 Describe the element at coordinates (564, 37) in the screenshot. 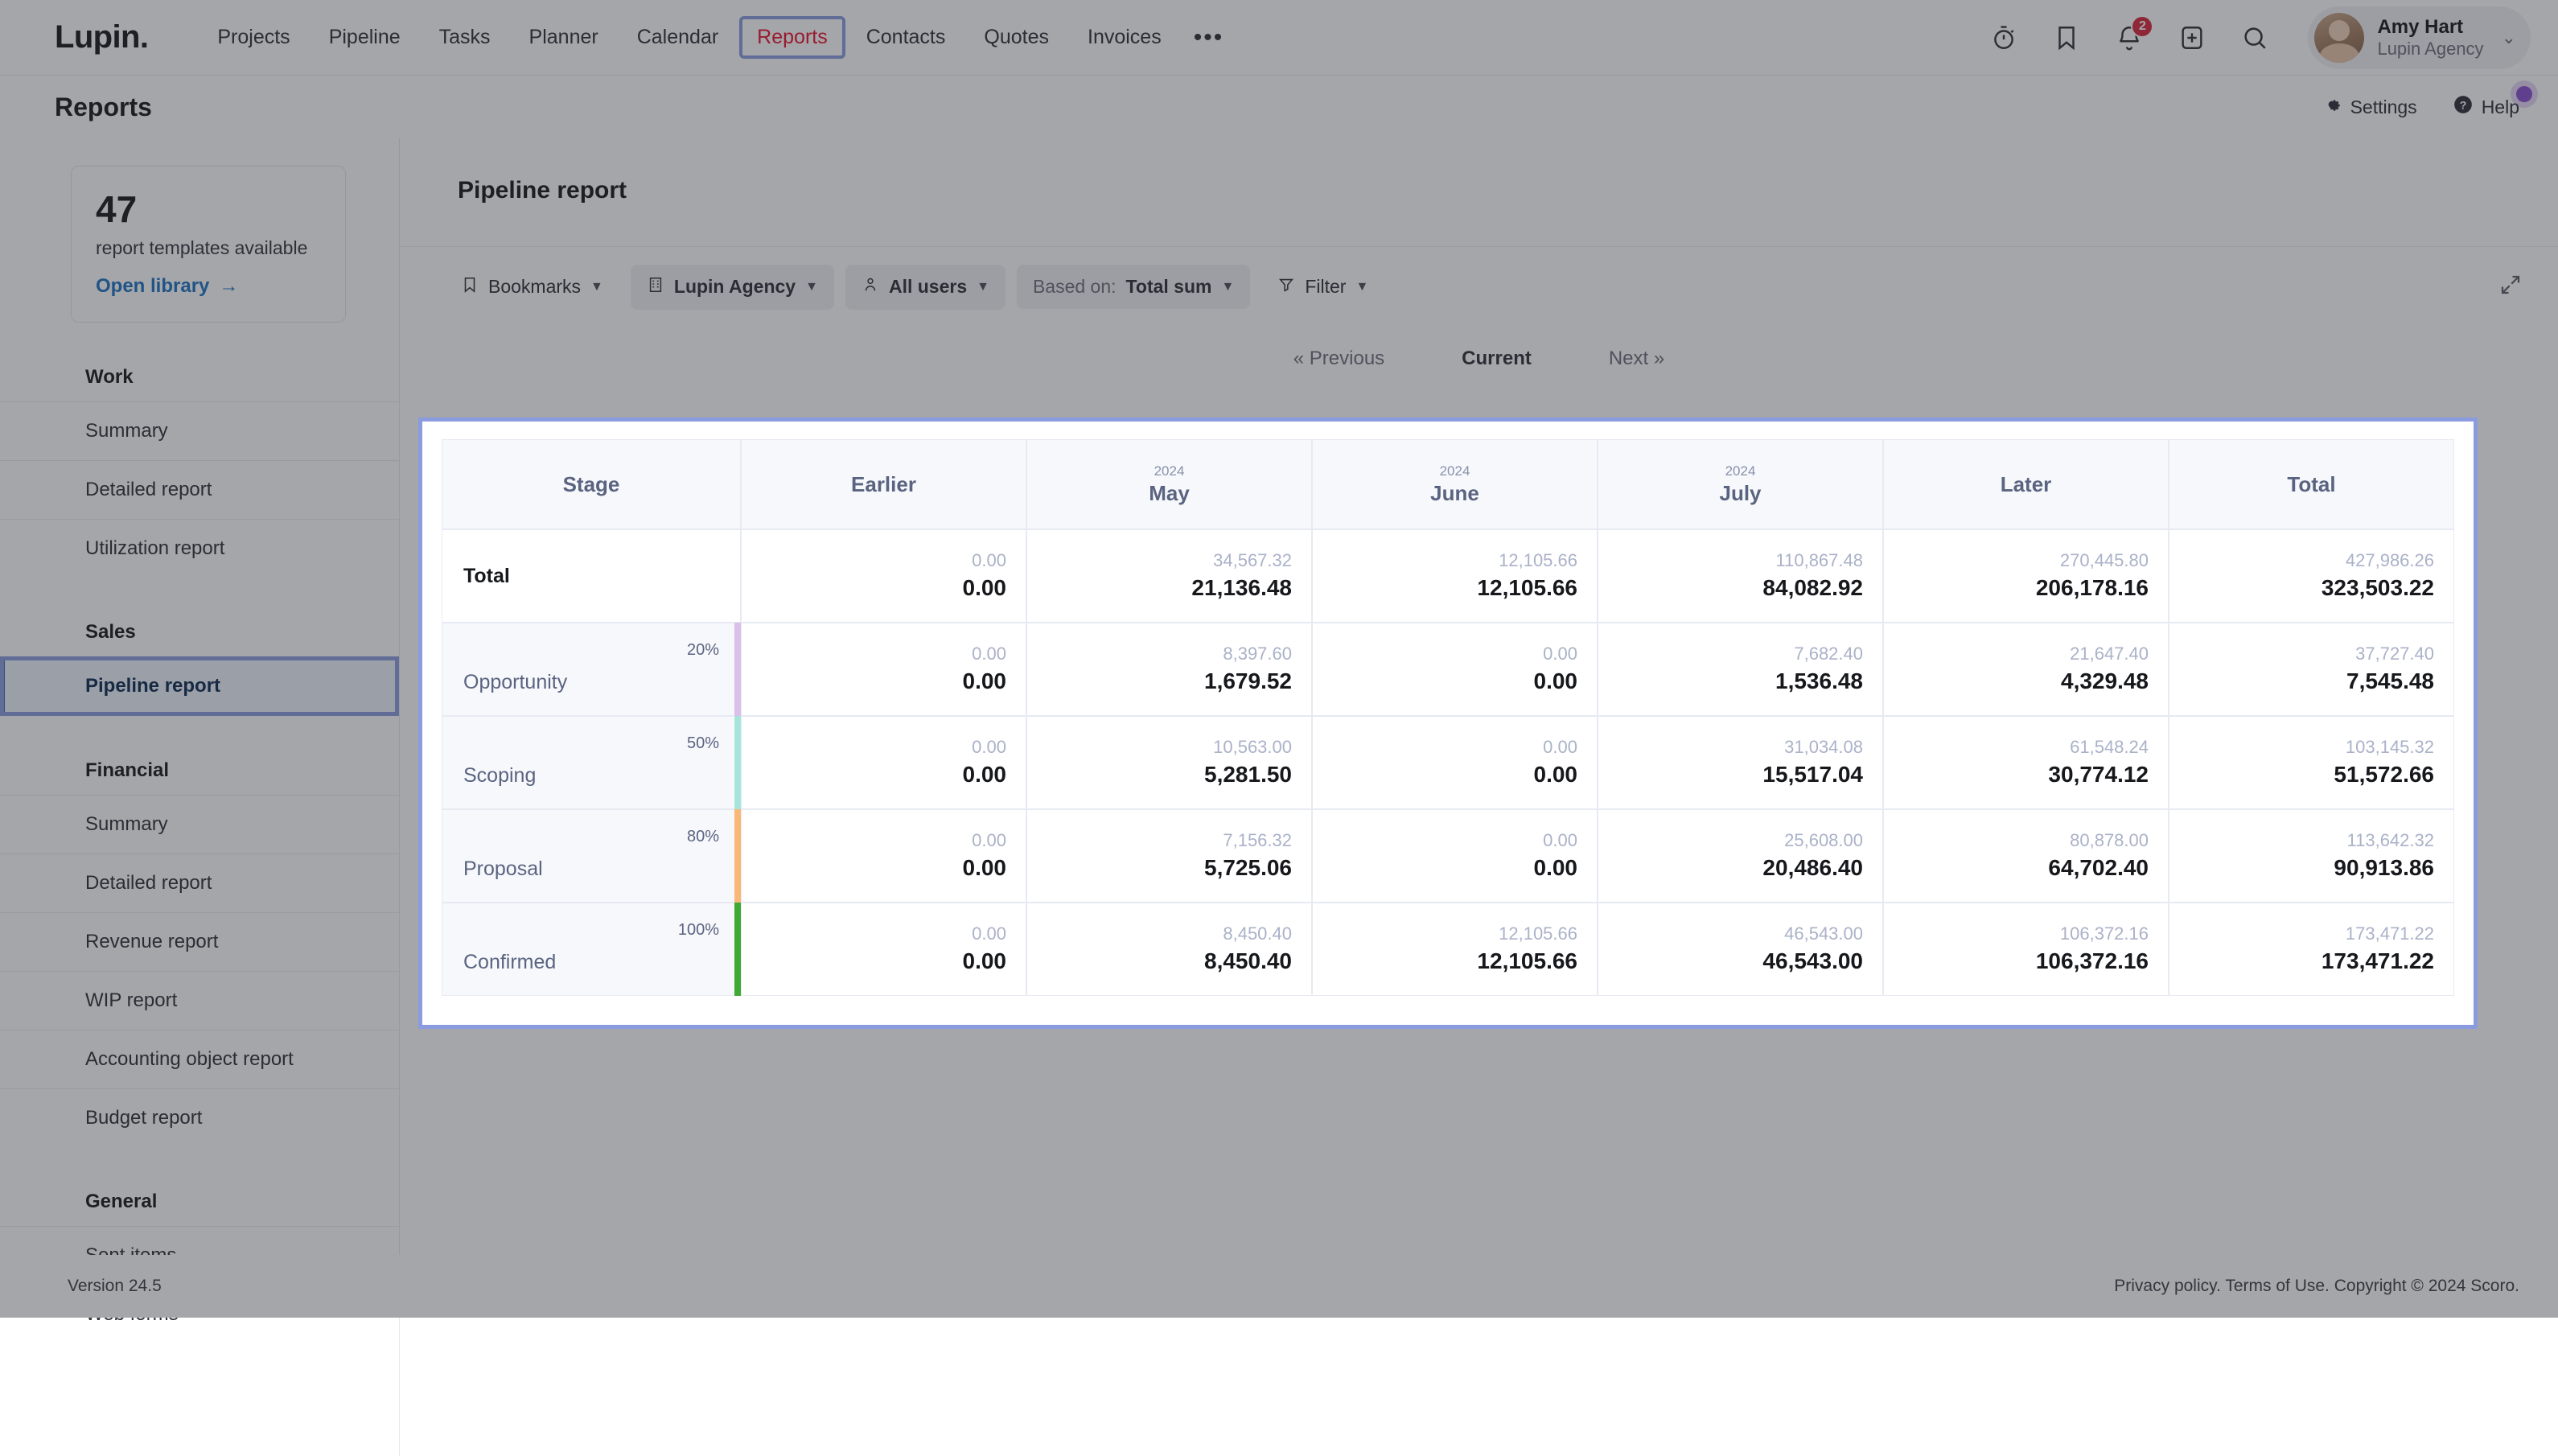

I see `nav-item-planner: Planner` at that location.